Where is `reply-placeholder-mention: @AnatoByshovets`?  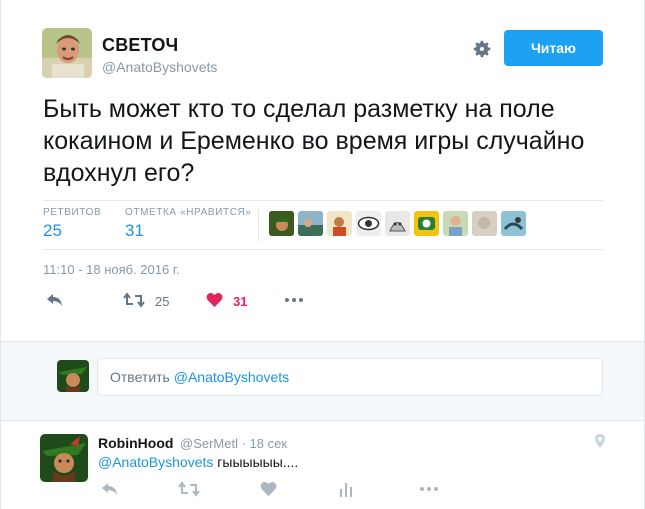
reply-placeholder-mention: @AnatoByshovets is located at coordinates (231, 377).